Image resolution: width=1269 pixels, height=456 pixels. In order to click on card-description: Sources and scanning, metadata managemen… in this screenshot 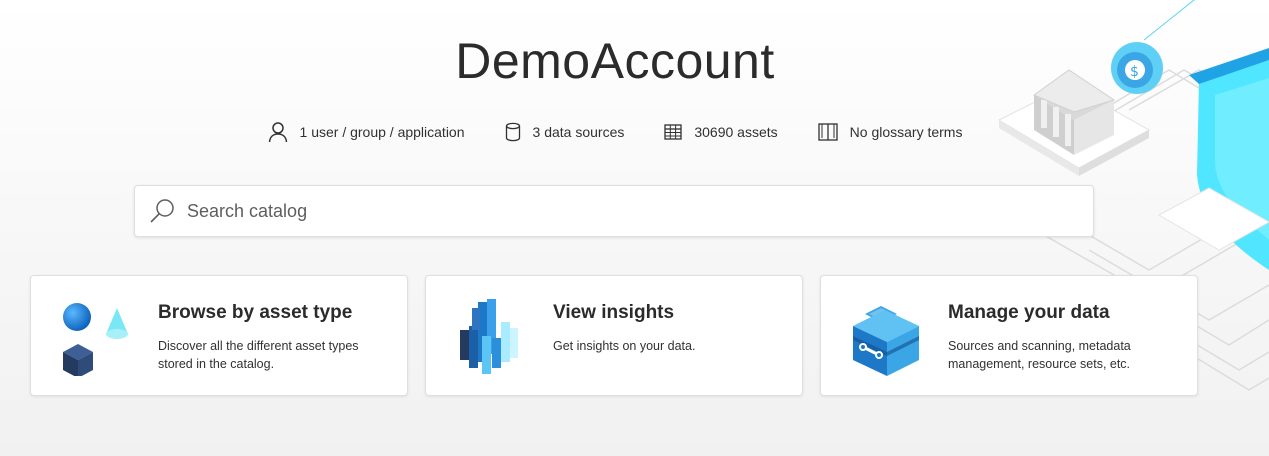, I will do `click(1039, 355)`.